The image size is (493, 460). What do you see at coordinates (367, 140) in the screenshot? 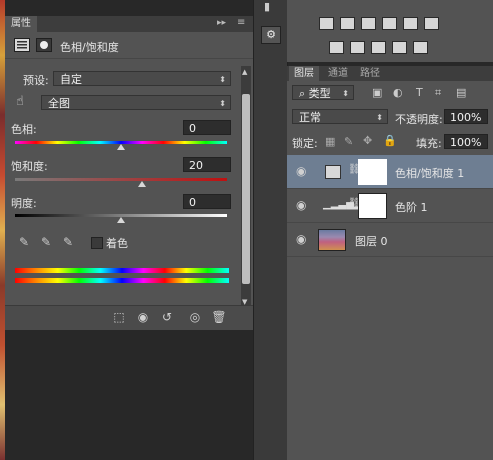
I see `lock-position-icon: ✥` at bounding box center [367, 140].